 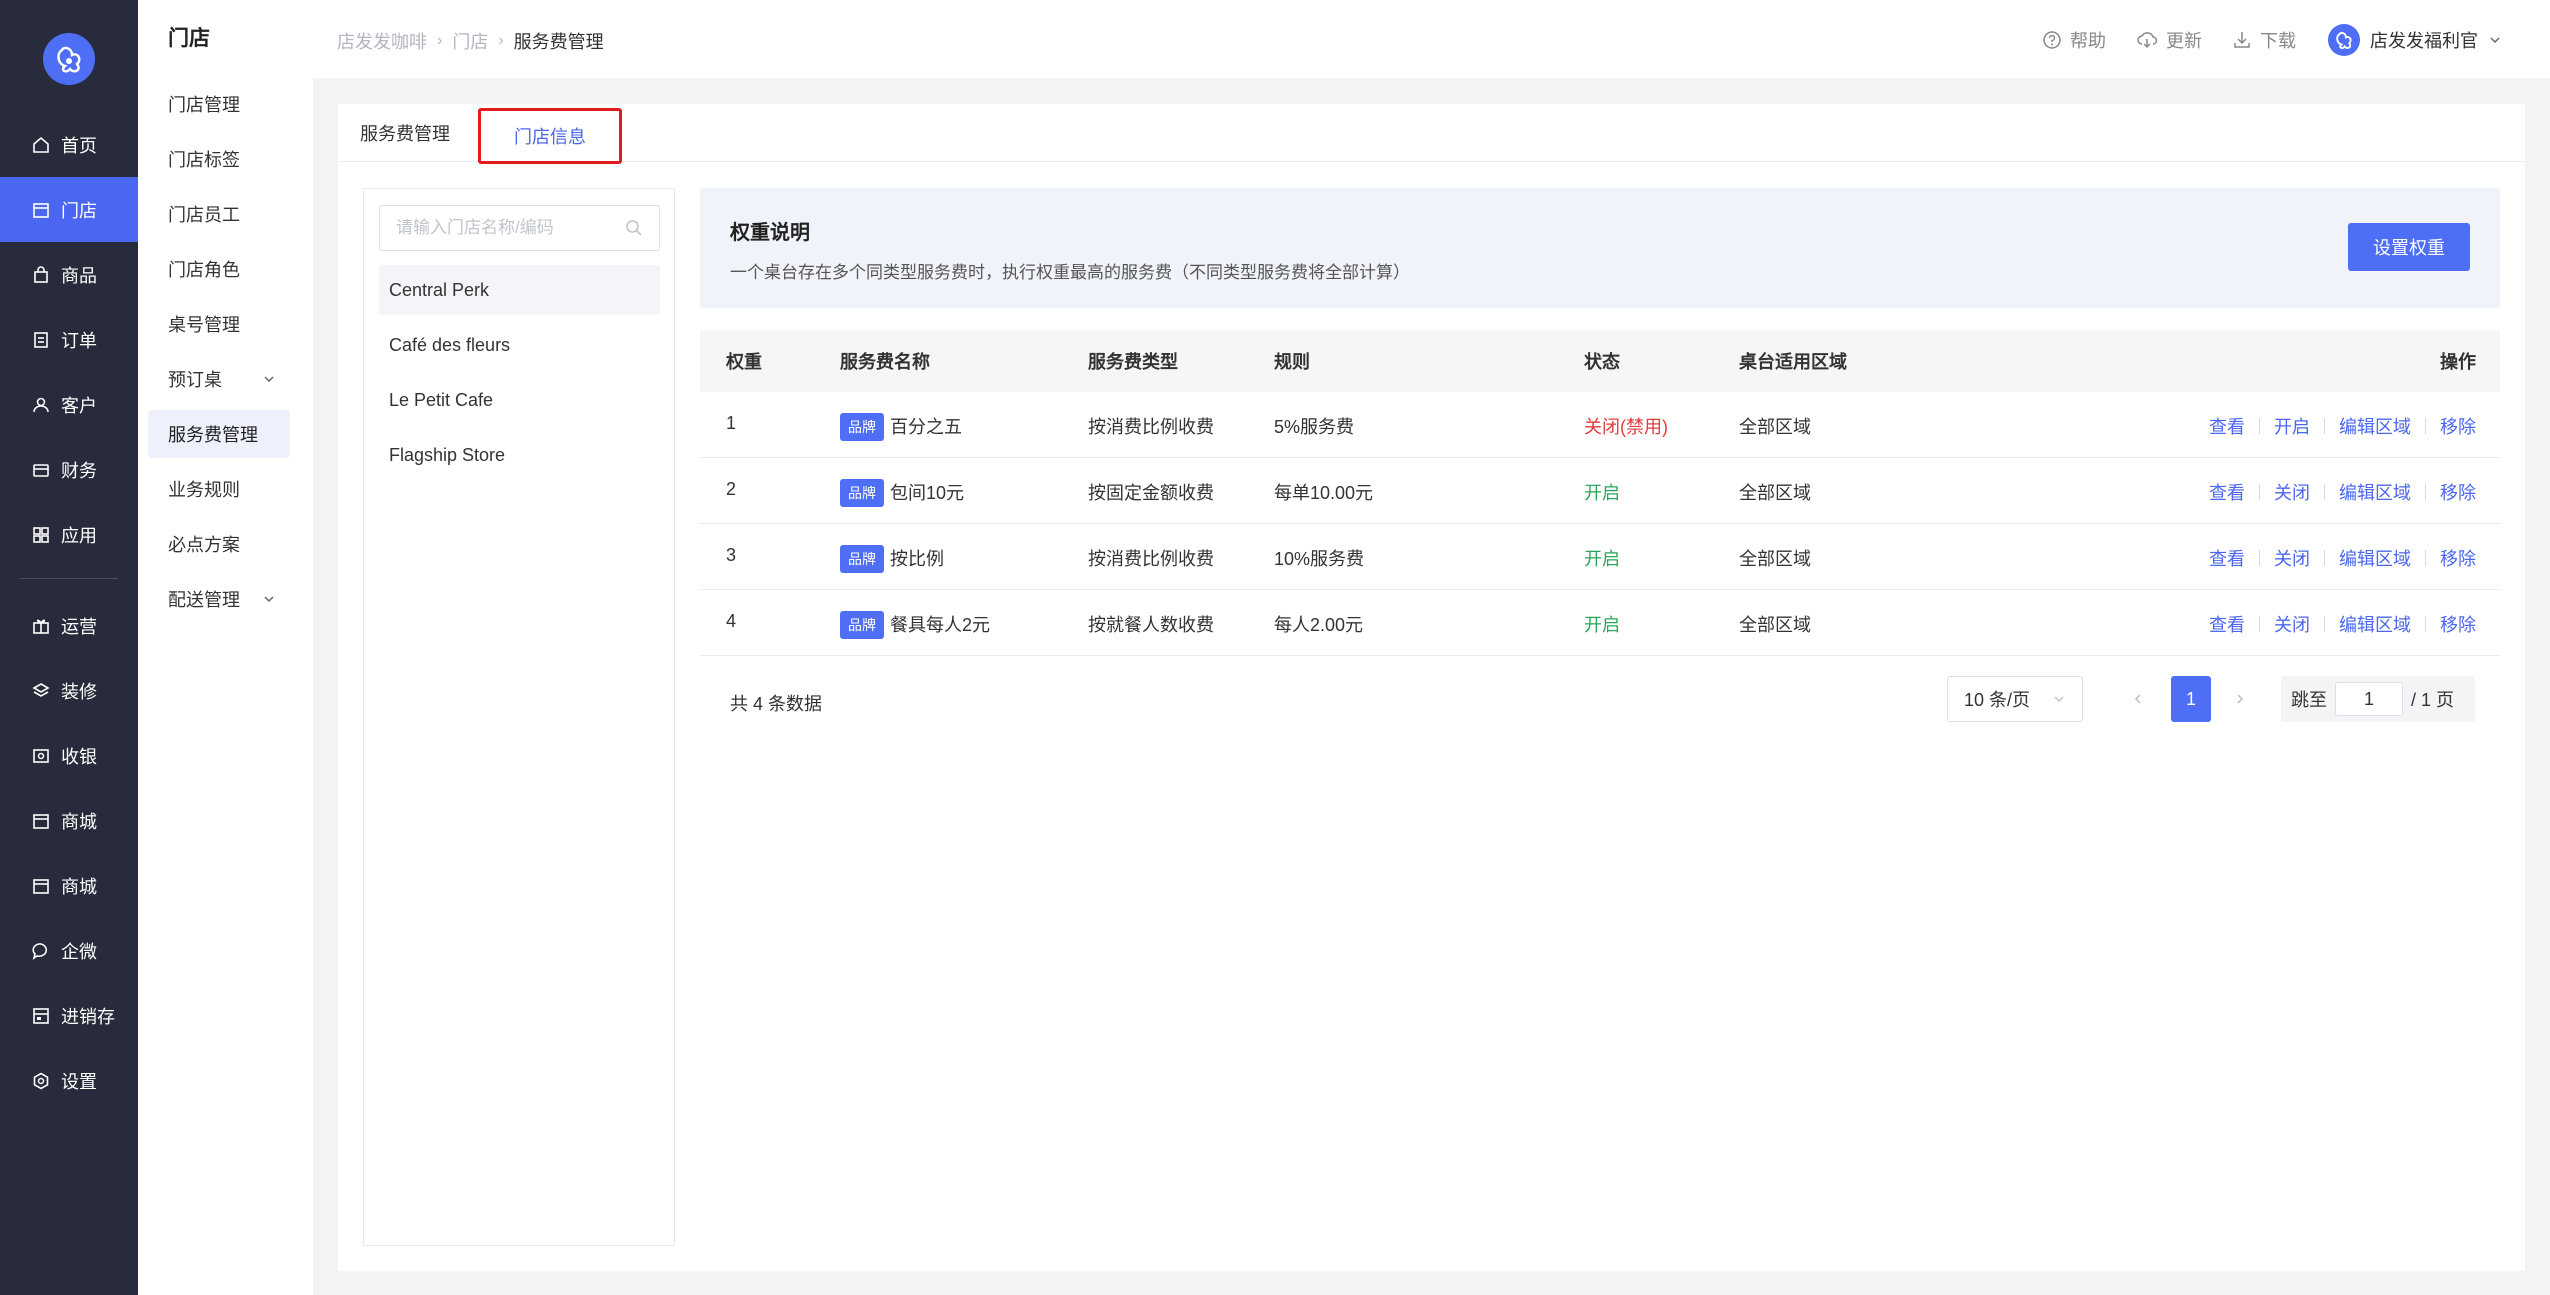 What do you see at coordinates (79, 626) in the screenshot?
I see `rail-item-label: 运营` at bounding box center [79, 626].